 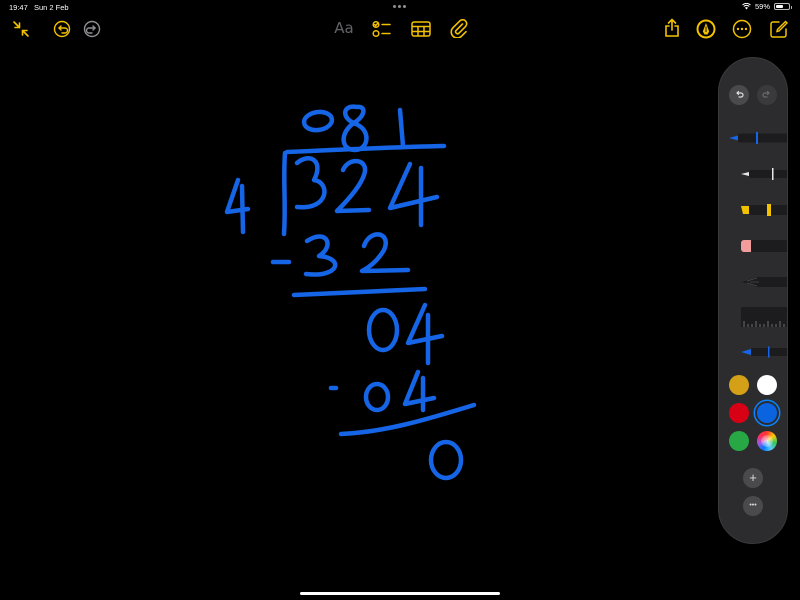 What do you see at coordinates (753, 300) in the screenshot?
I see `tool-palette: + •••` at bounding box center [753, 300].